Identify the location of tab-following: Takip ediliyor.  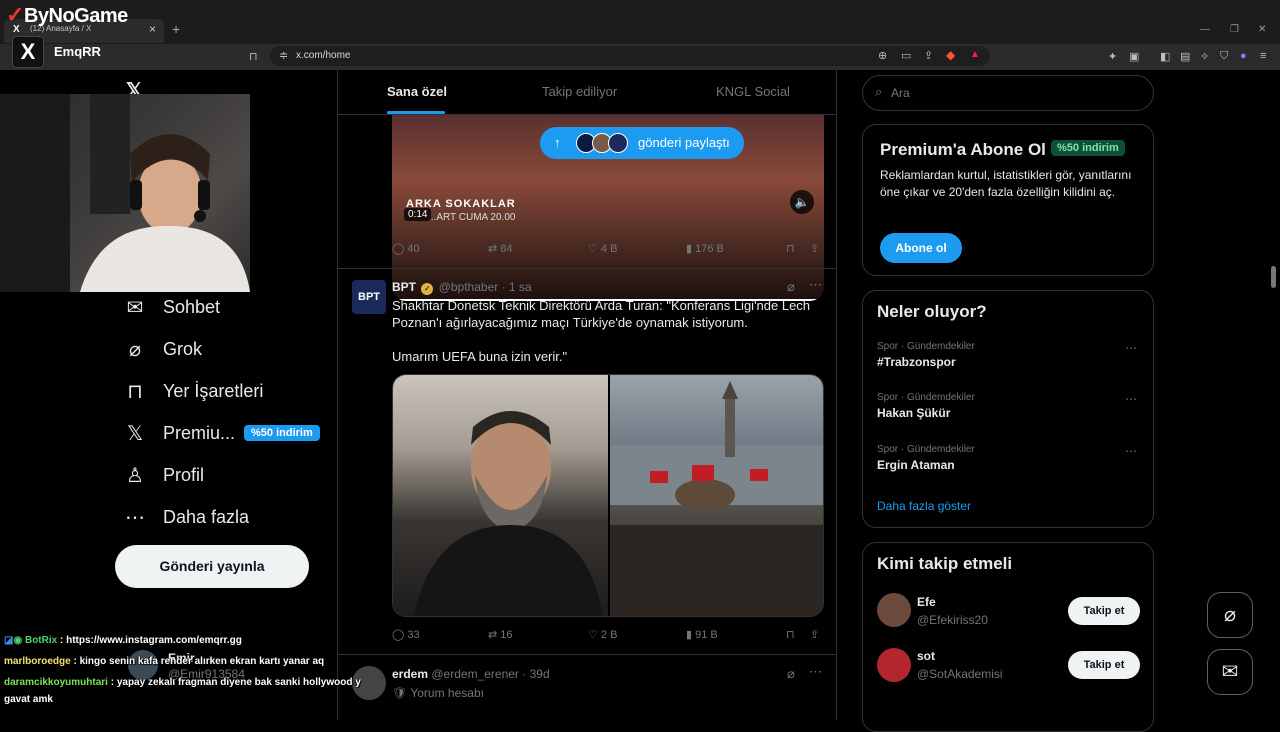
(579, 91).